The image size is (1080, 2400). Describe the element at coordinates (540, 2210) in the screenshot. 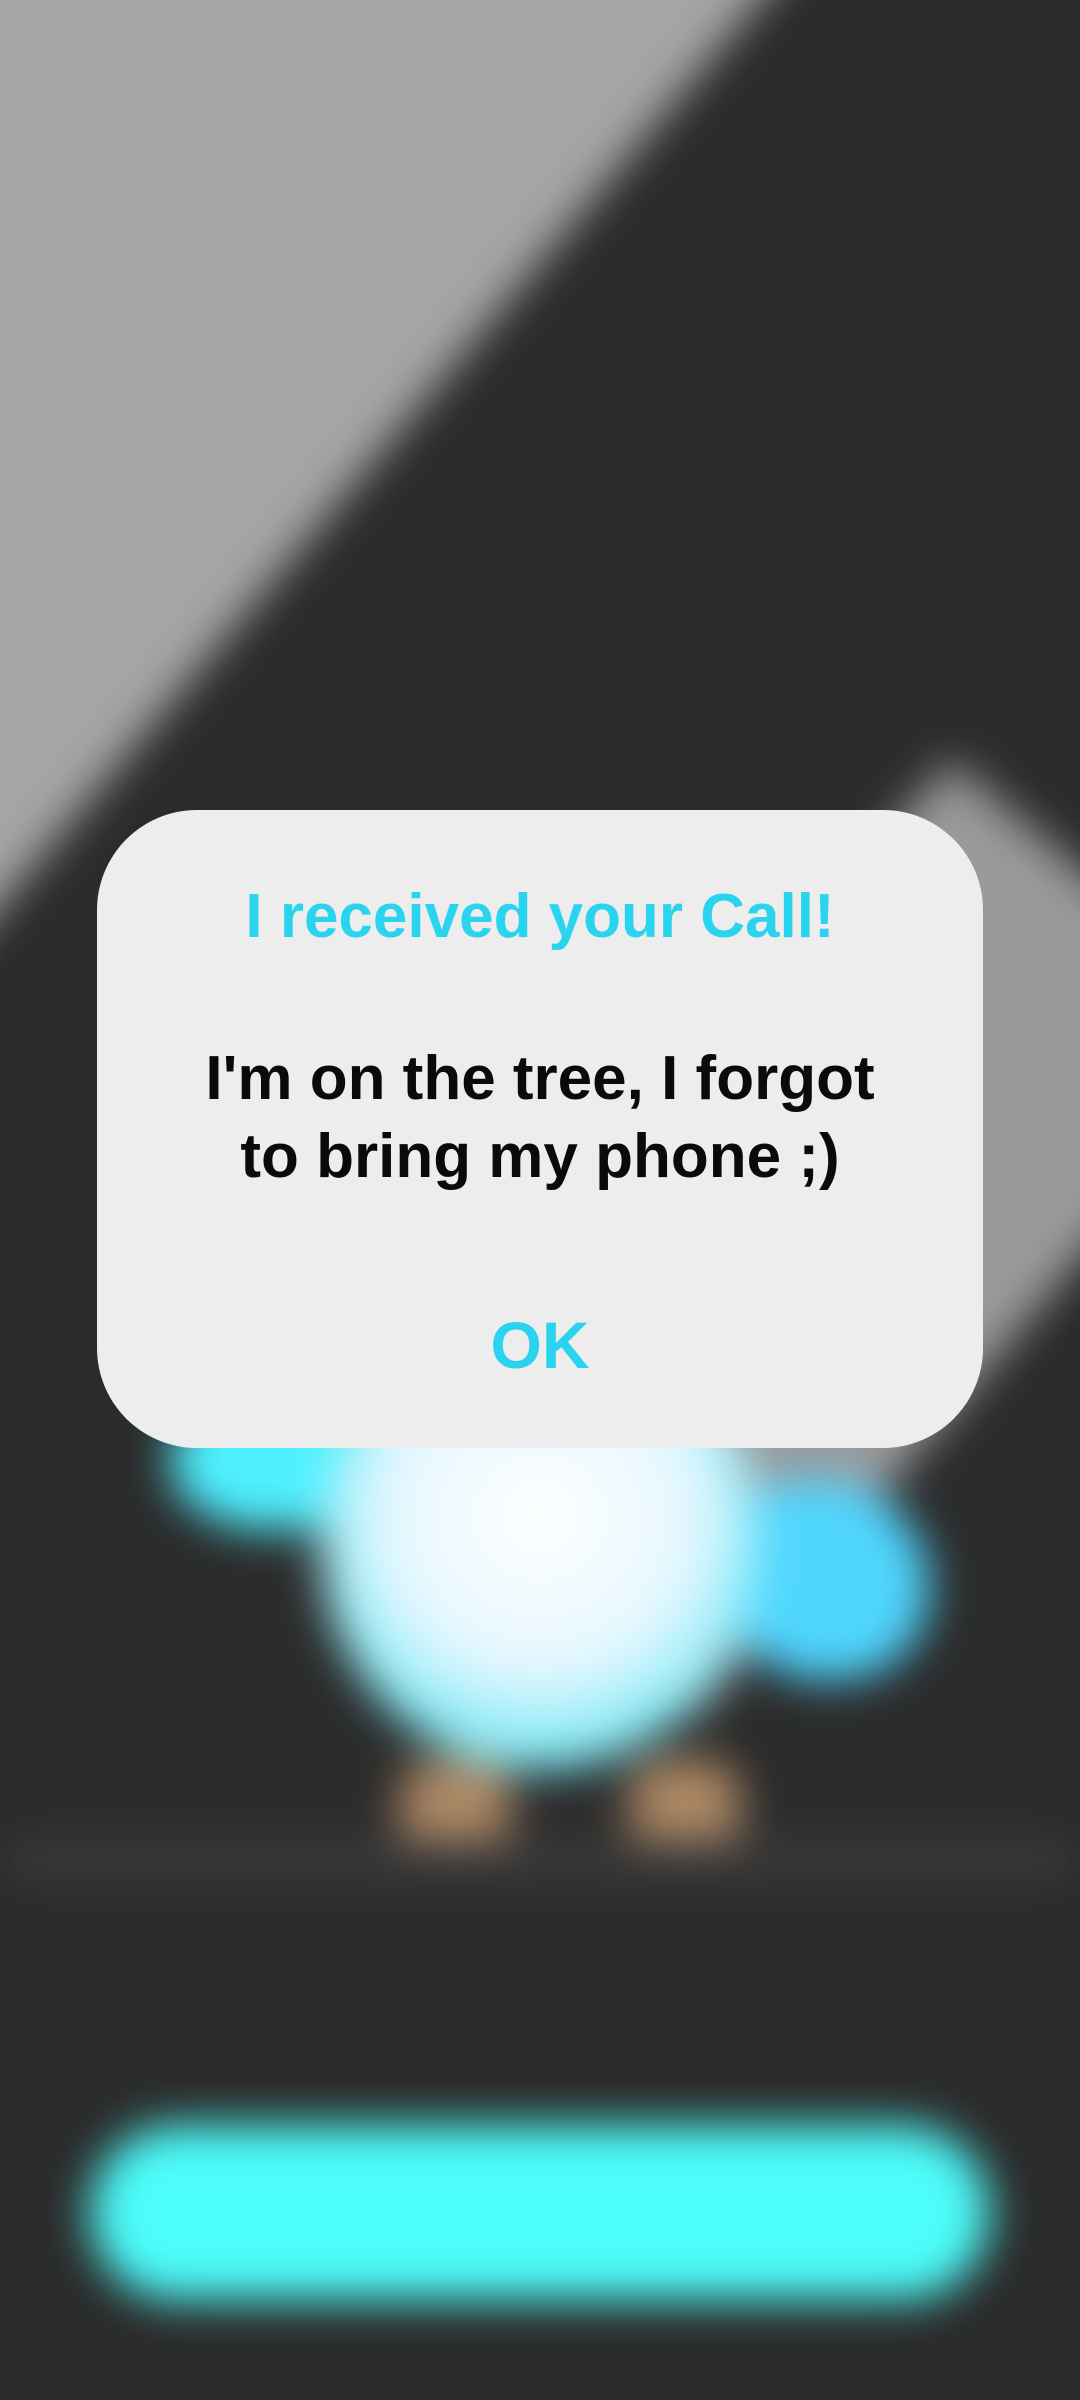

I see `blurred-call-button-label` at that location.